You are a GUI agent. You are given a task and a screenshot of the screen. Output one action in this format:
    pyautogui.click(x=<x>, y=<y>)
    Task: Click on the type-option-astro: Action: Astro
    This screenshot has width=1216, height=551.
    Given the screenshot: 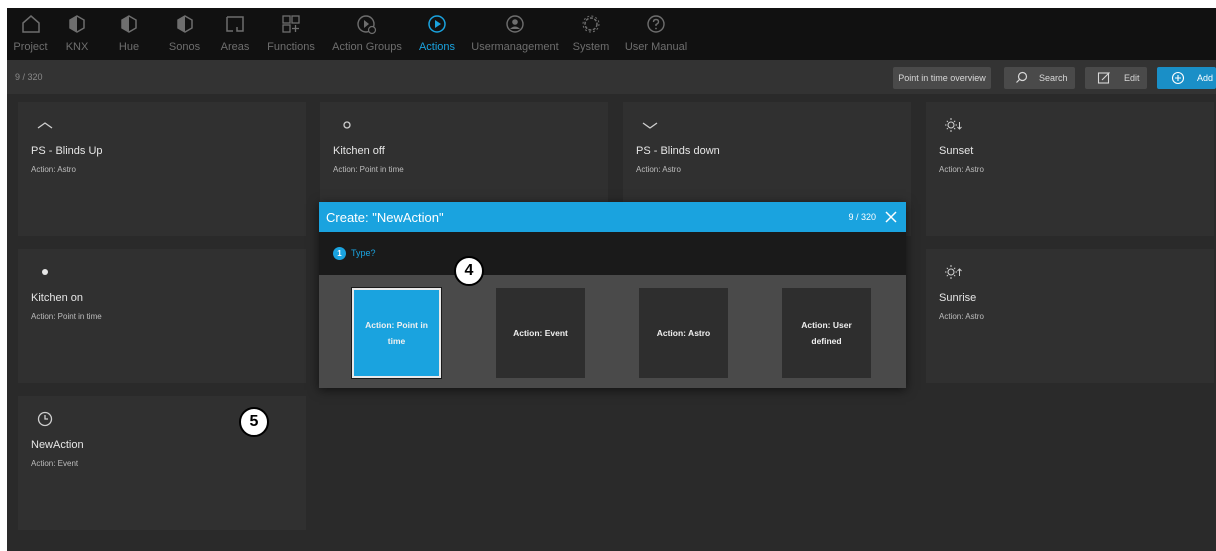 What is the action you would take?
    pyautogui.click(x=683, y=333)
    